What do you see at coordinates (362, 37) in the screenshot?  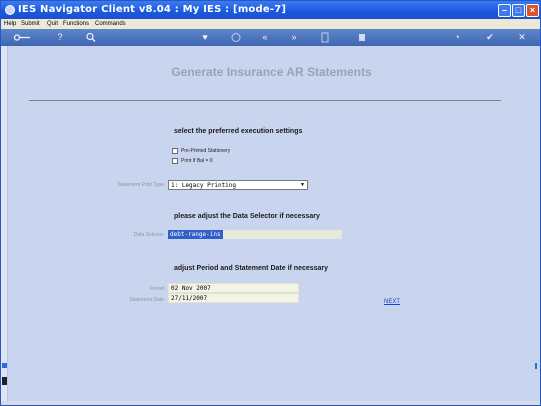 I see `list-icon` at bounding box center [362, 37].